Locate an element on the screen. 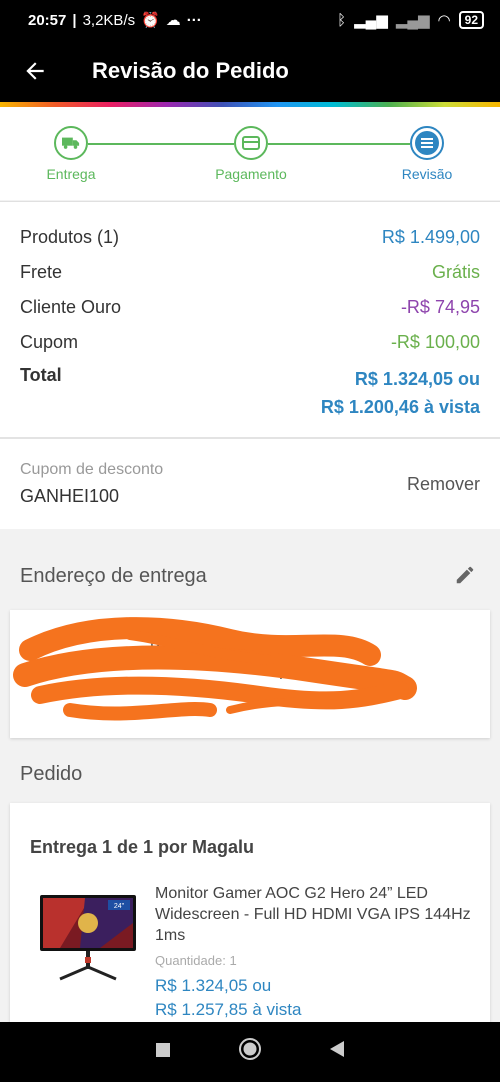 The width and height of the screenshot is (500, 1082). products-label: Produtos (1) is located at coordinates (70, 237).